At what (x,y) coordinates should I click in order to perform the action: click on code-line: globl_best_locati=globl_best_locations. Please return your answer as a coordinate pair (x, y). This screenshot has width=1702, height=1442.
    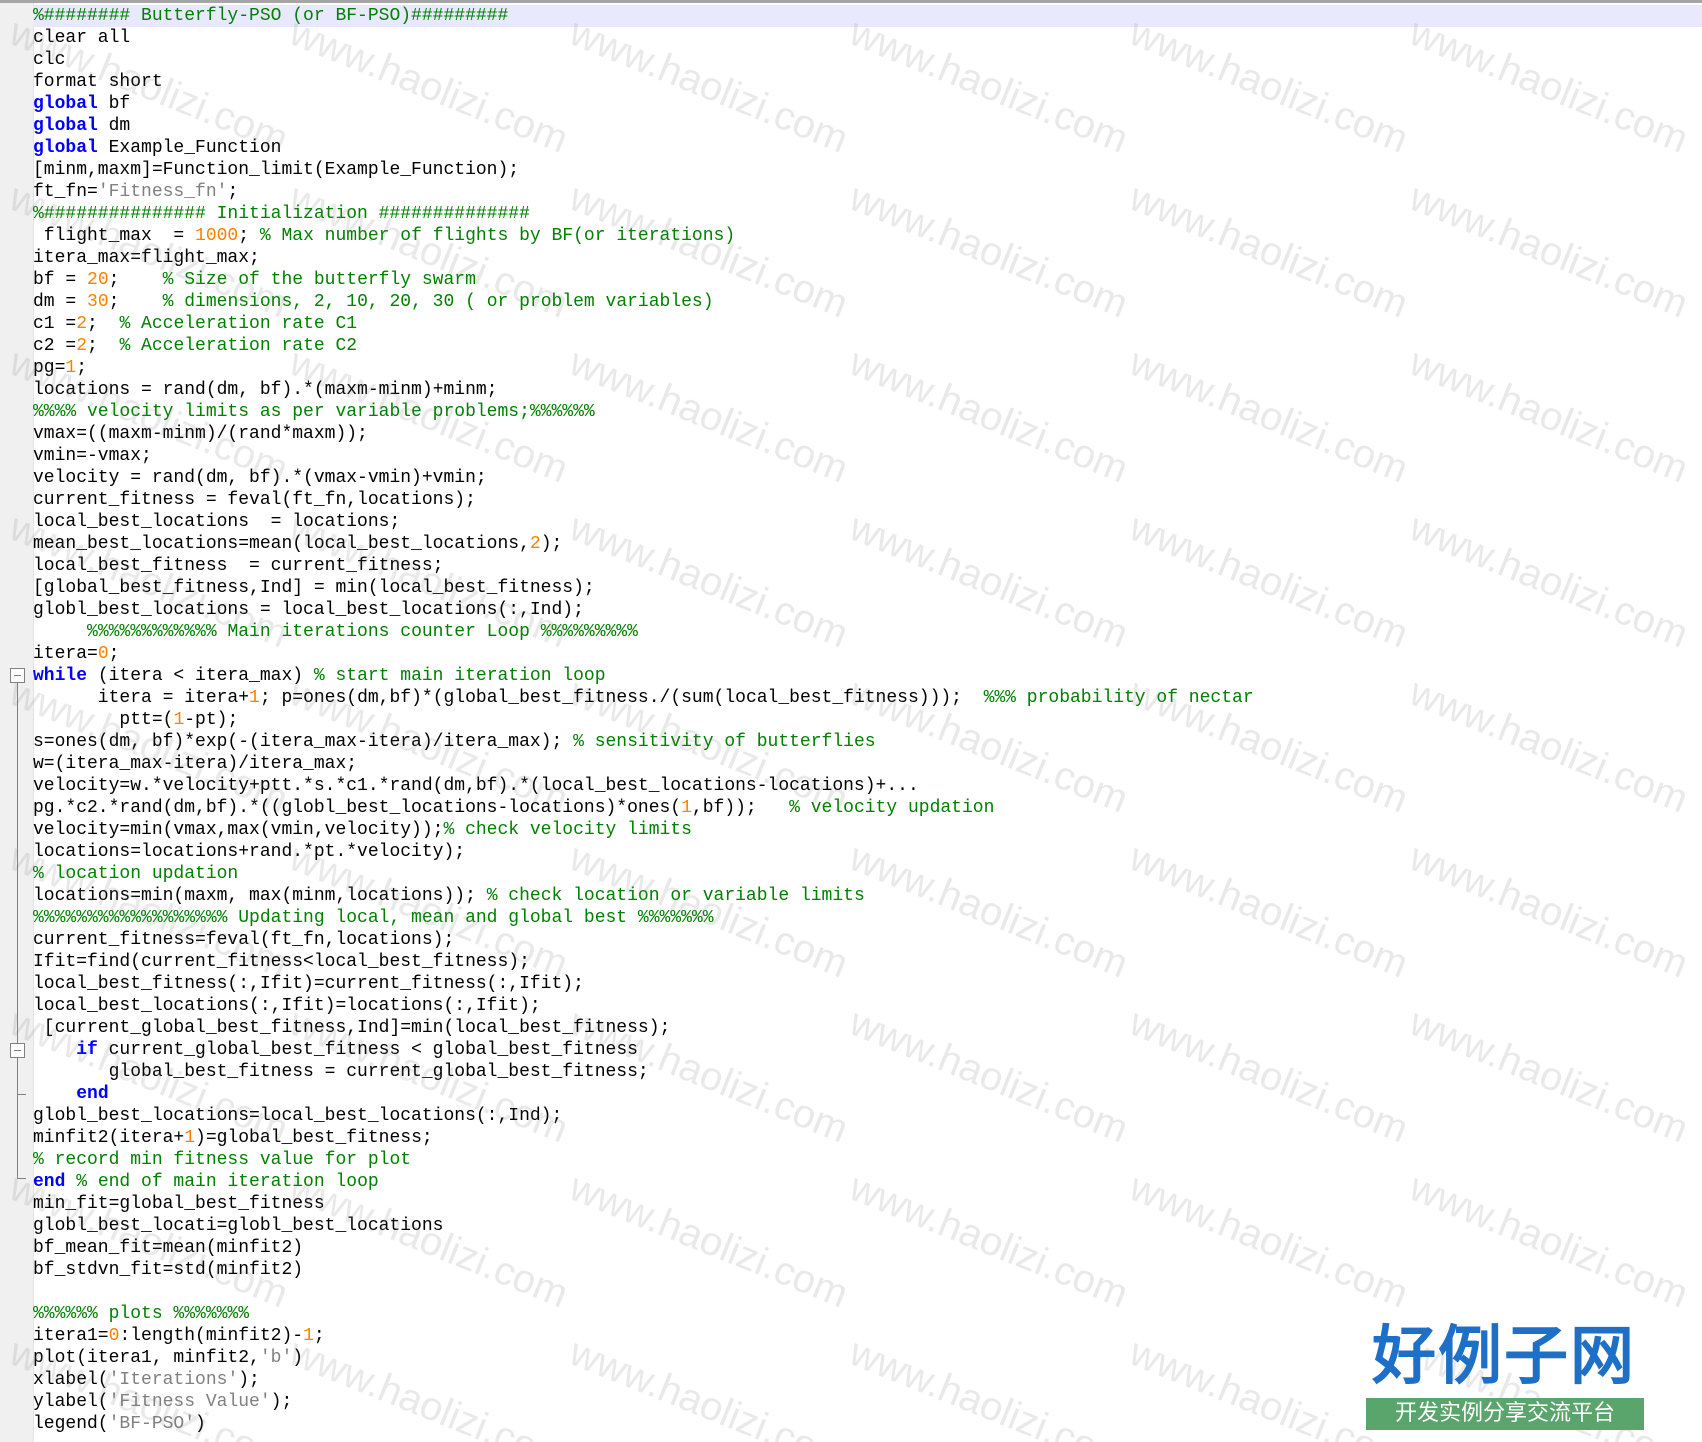
    Looking at the image, I should click on (867, 1226).